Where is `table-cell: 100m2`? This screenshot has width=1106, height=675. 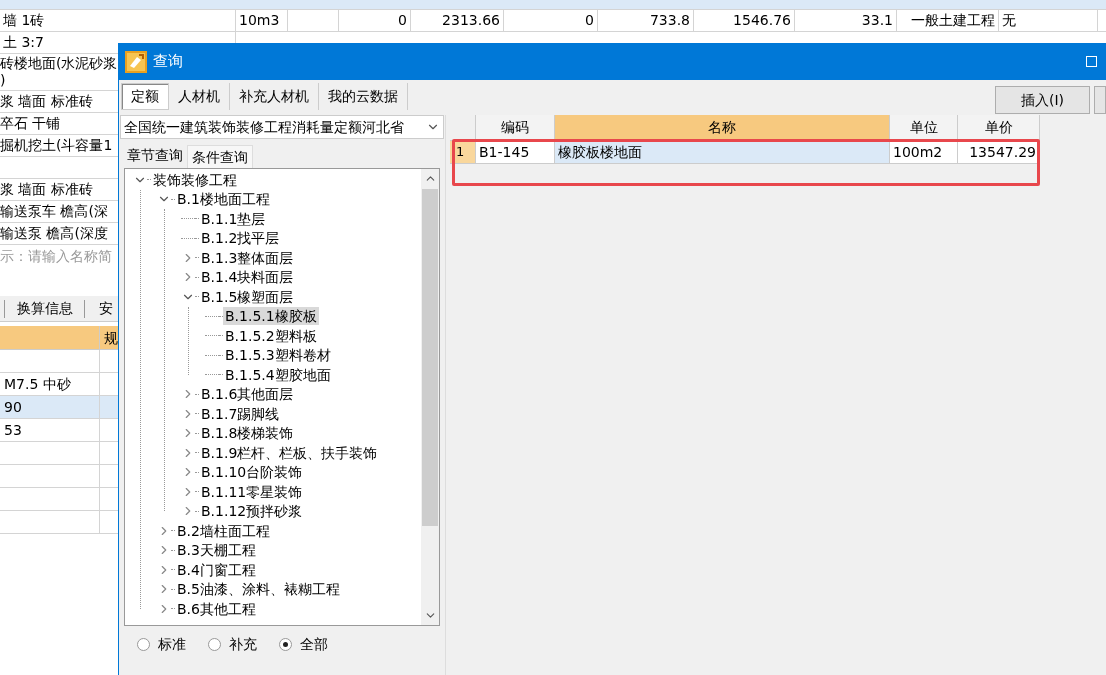
table-cell: 100m2 is located at coordinates (924, 152).